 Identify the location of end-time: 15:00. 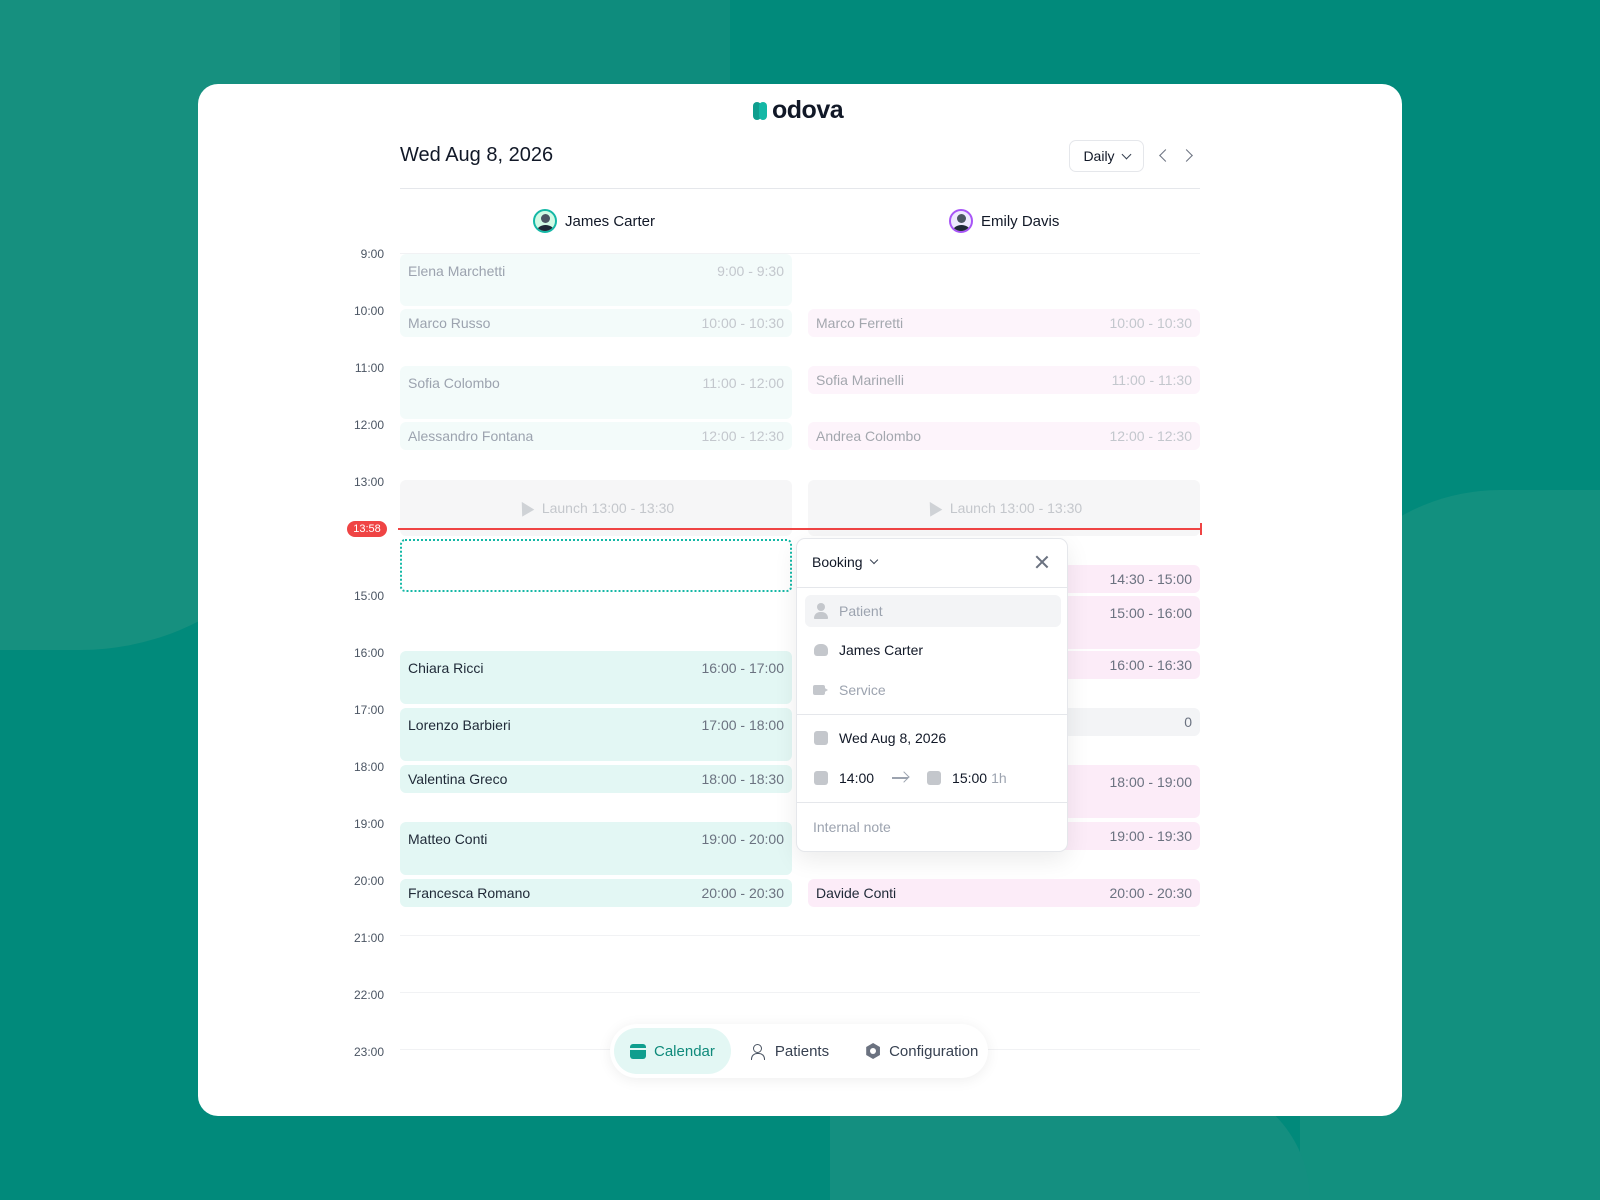
(969, 778).